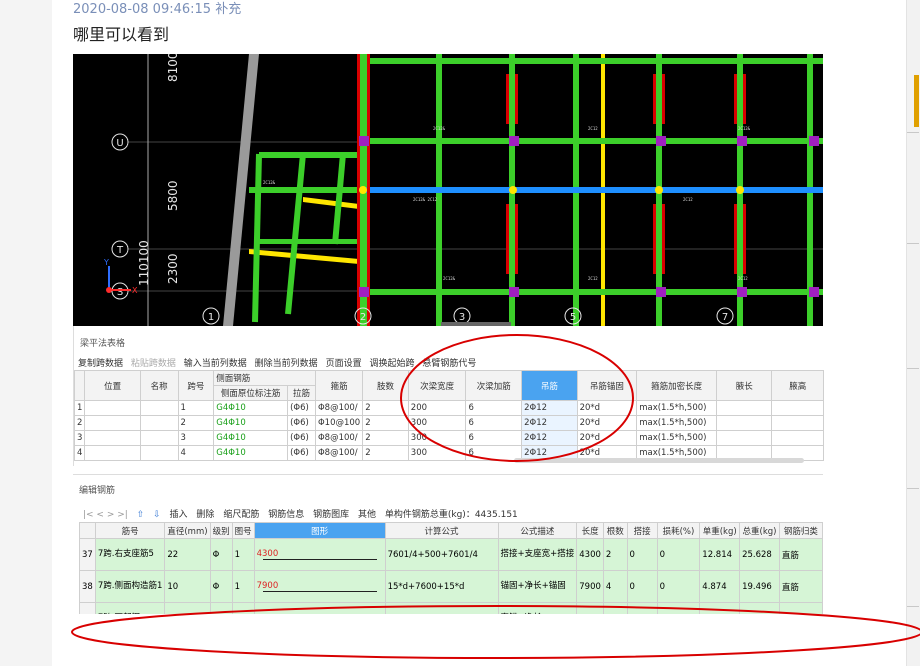 The width and height of the screenshot is (920, 666). I want to click on total-weight-text: 单构件钢筋总重(kg)：4435.151, so click(451, 515).